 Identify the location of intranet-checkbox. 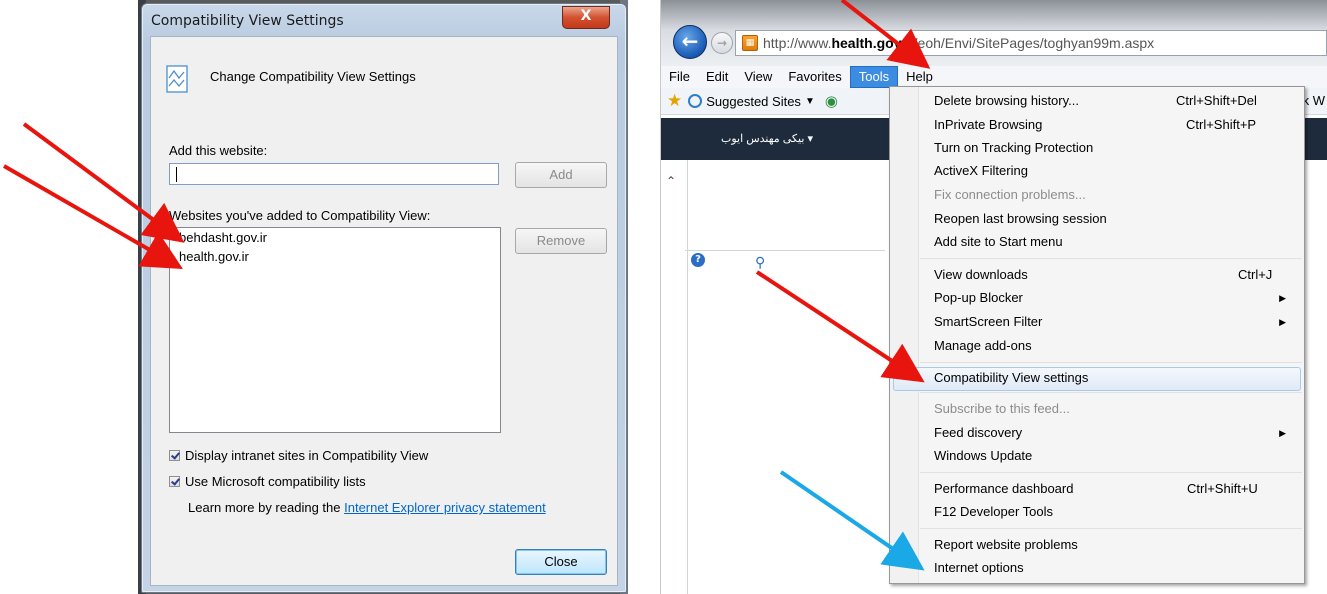
(174, 455).